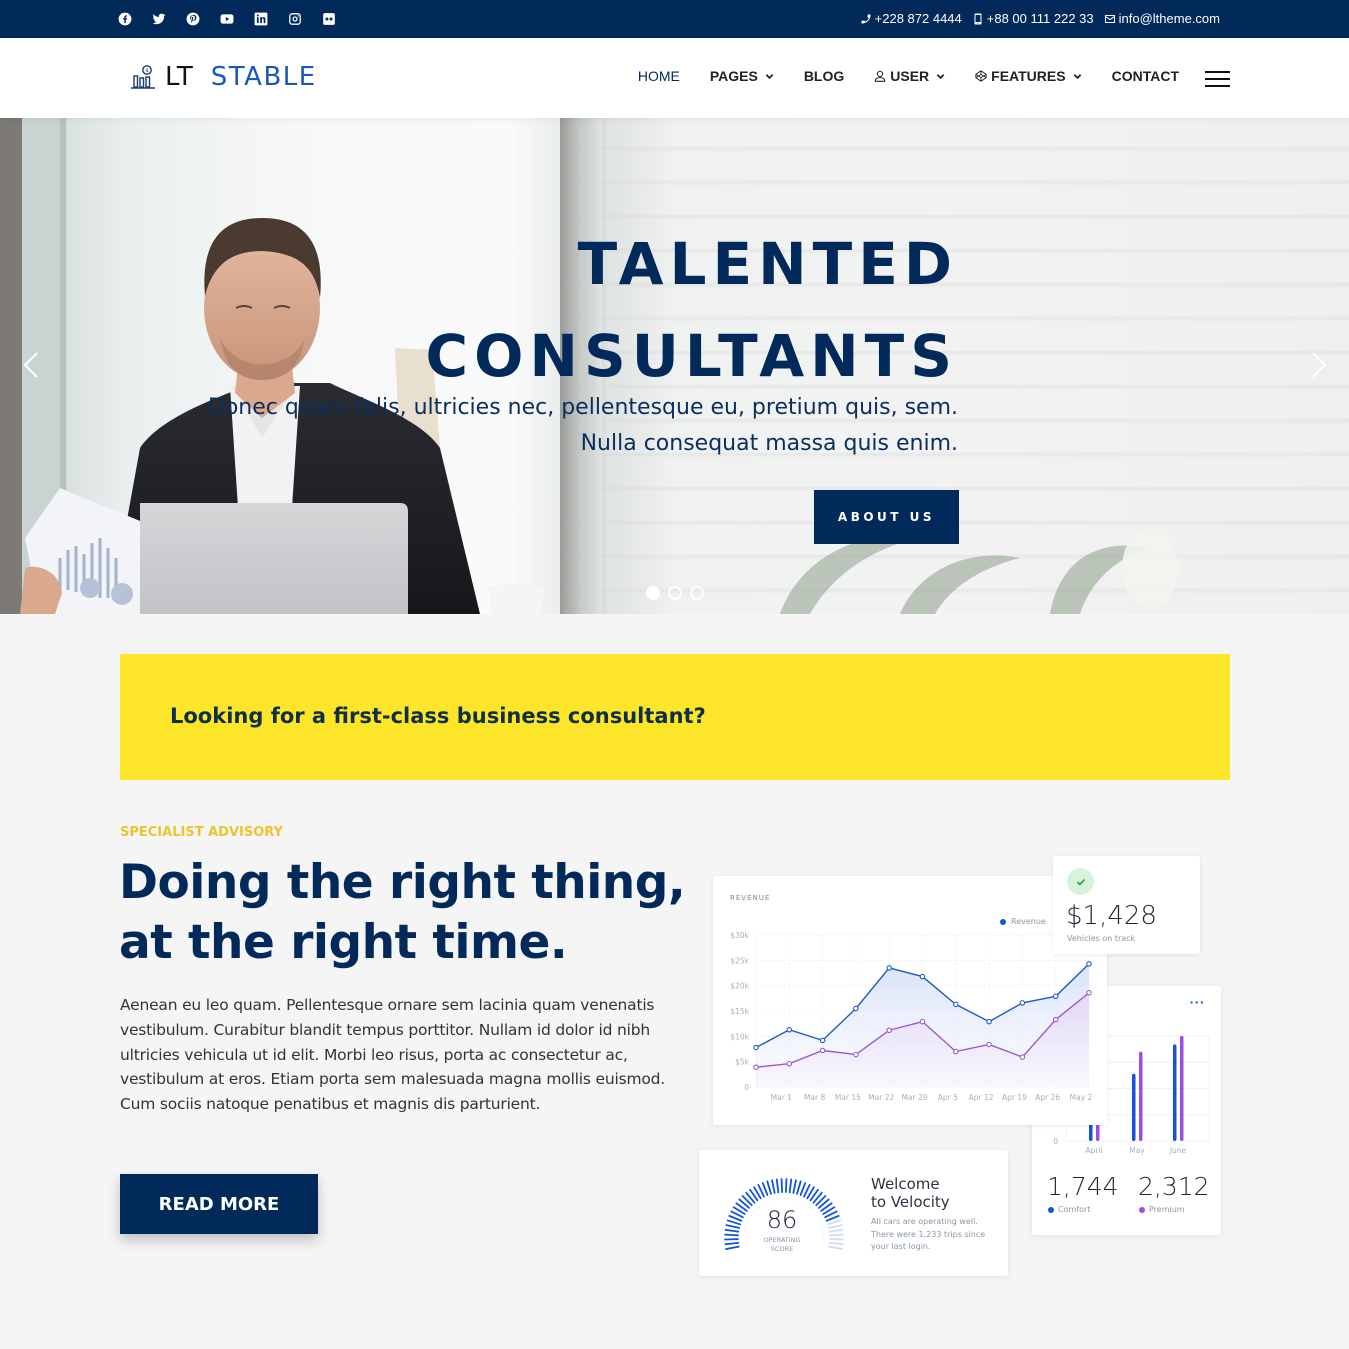 The height and width of the screenshot is (1349, 1349). I want to click on facebook-icon, so click(135, 19).